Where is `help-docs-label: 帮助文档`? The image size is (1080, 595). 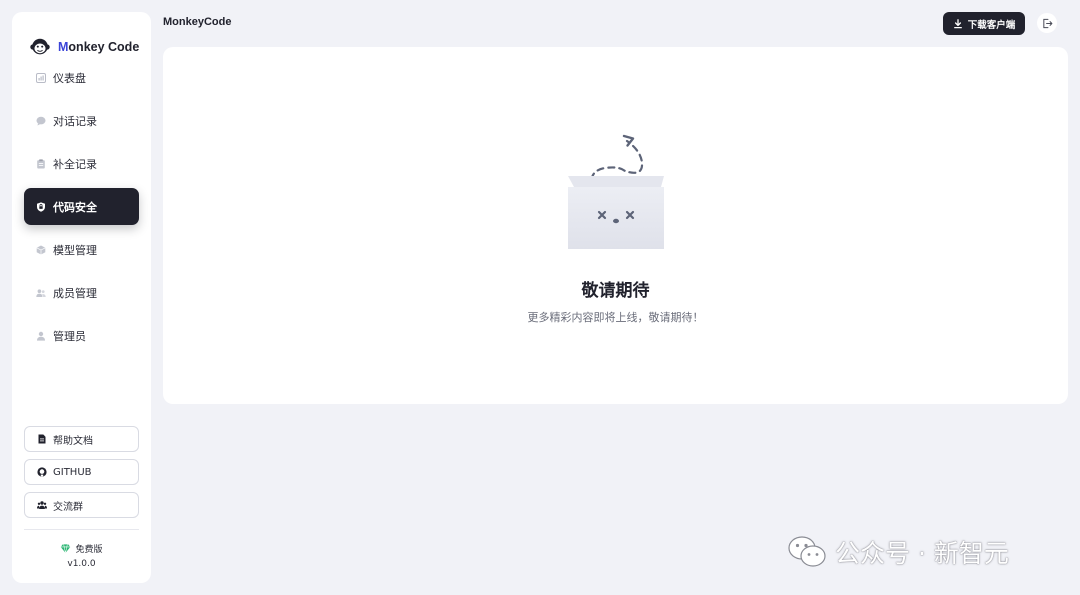 help-docs-label: 帮助文档 is located at coordinates (73, 441).